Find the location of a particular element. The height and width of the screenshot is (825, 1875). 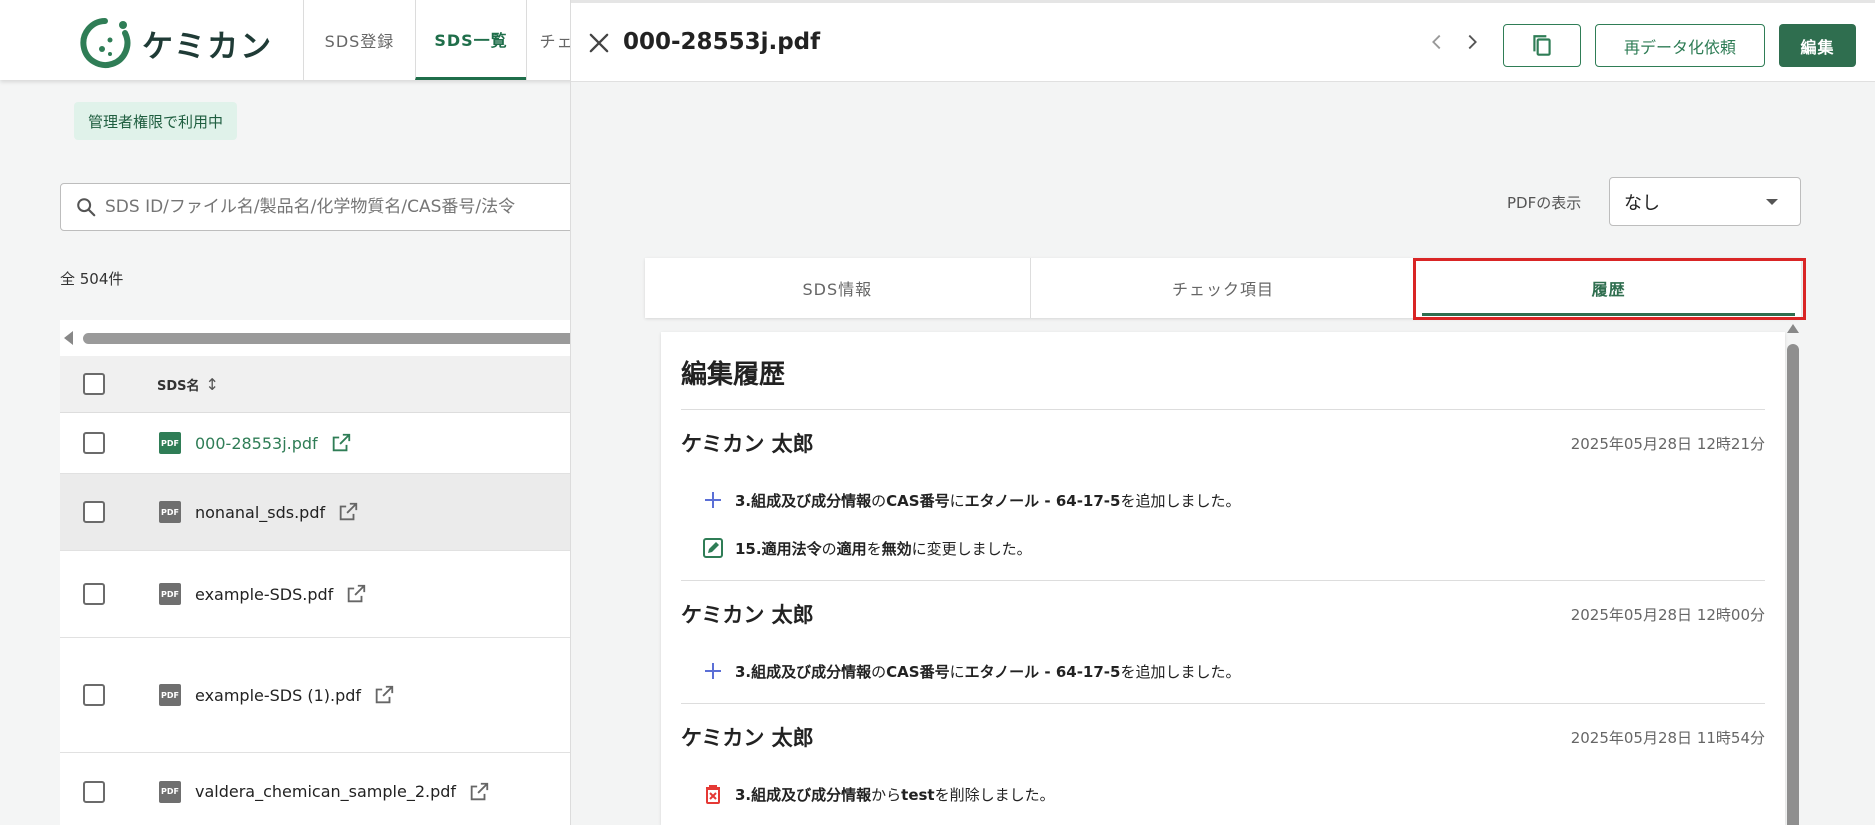

tab-sds-info: SDS情報 is located at coordinates (838, 288).